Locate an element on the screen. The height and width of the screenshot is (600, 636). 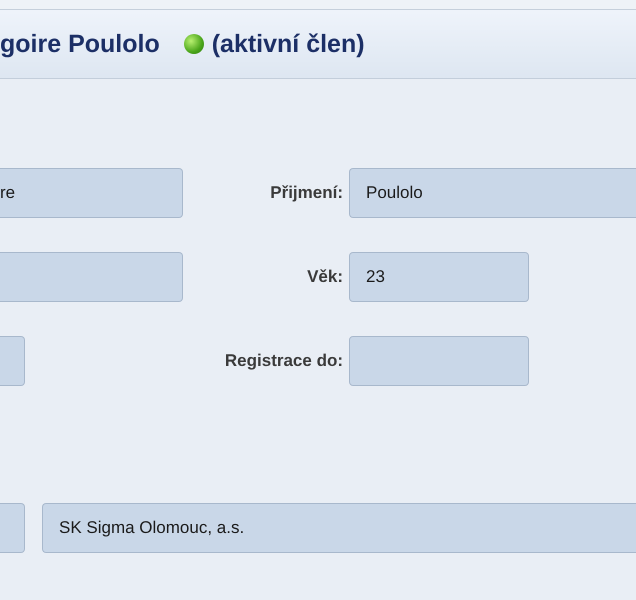
field-label: Přijmení: is located at coordinates (306, 193).